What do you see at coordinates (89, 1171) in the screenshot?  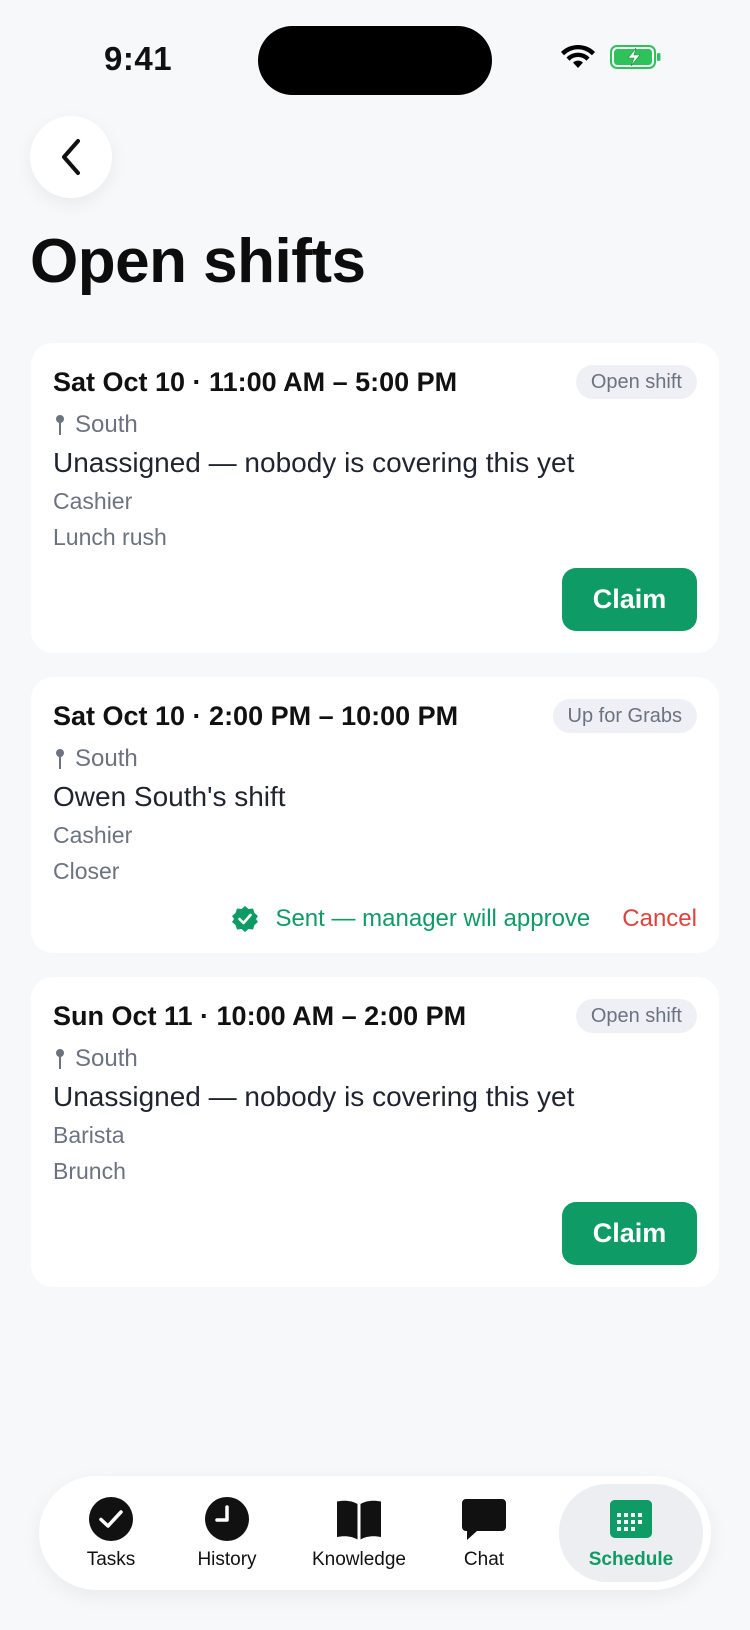 I see `shift-note: Brunch` at bounding box center [89, 1171].